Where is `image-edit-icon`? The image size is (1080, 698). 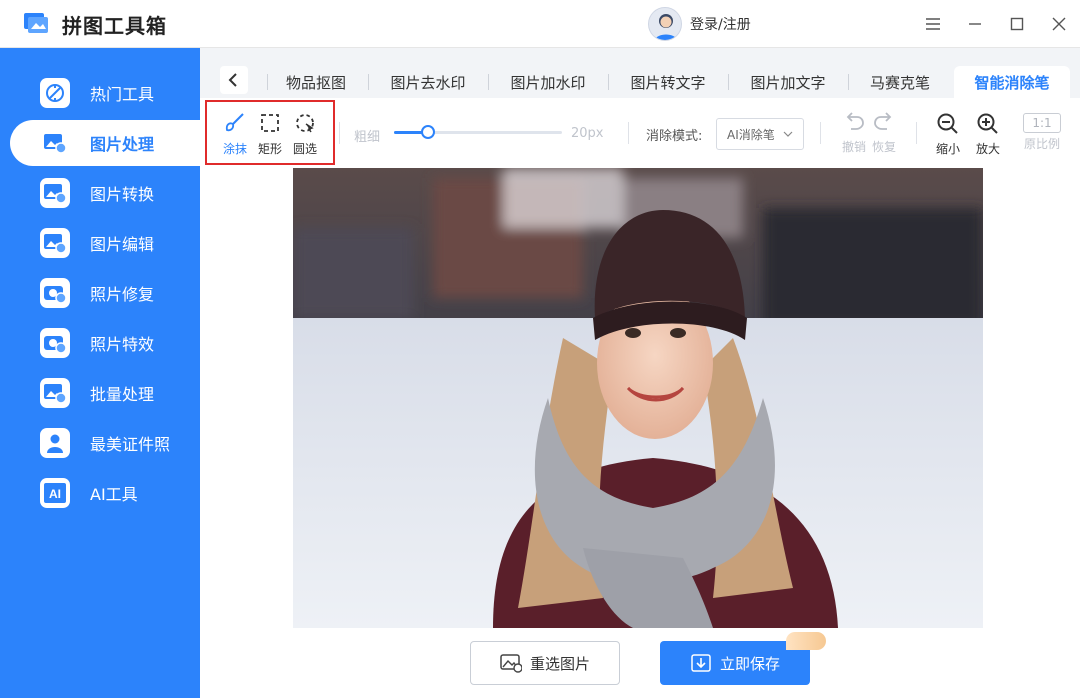 image-edit-icon is located at coordinates (55, 243).